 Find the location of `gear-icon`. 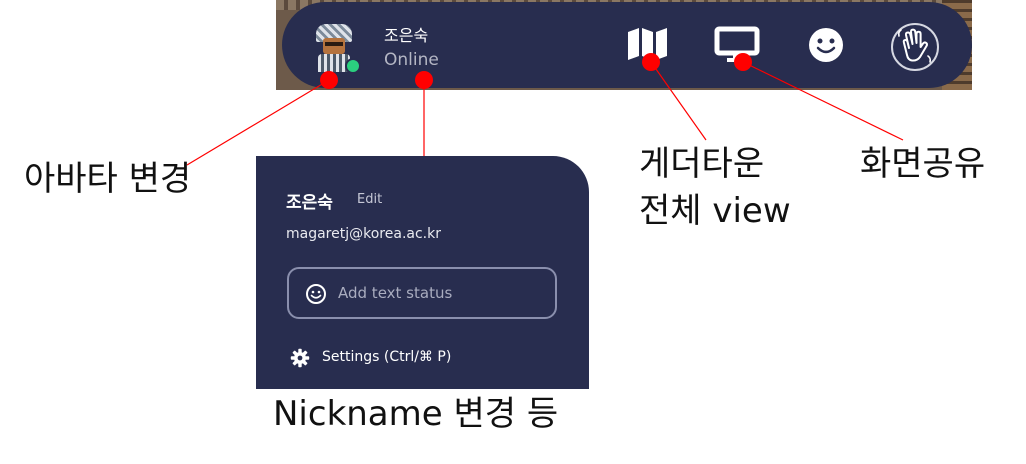

gear-icon is located at coordinates (300, 358).